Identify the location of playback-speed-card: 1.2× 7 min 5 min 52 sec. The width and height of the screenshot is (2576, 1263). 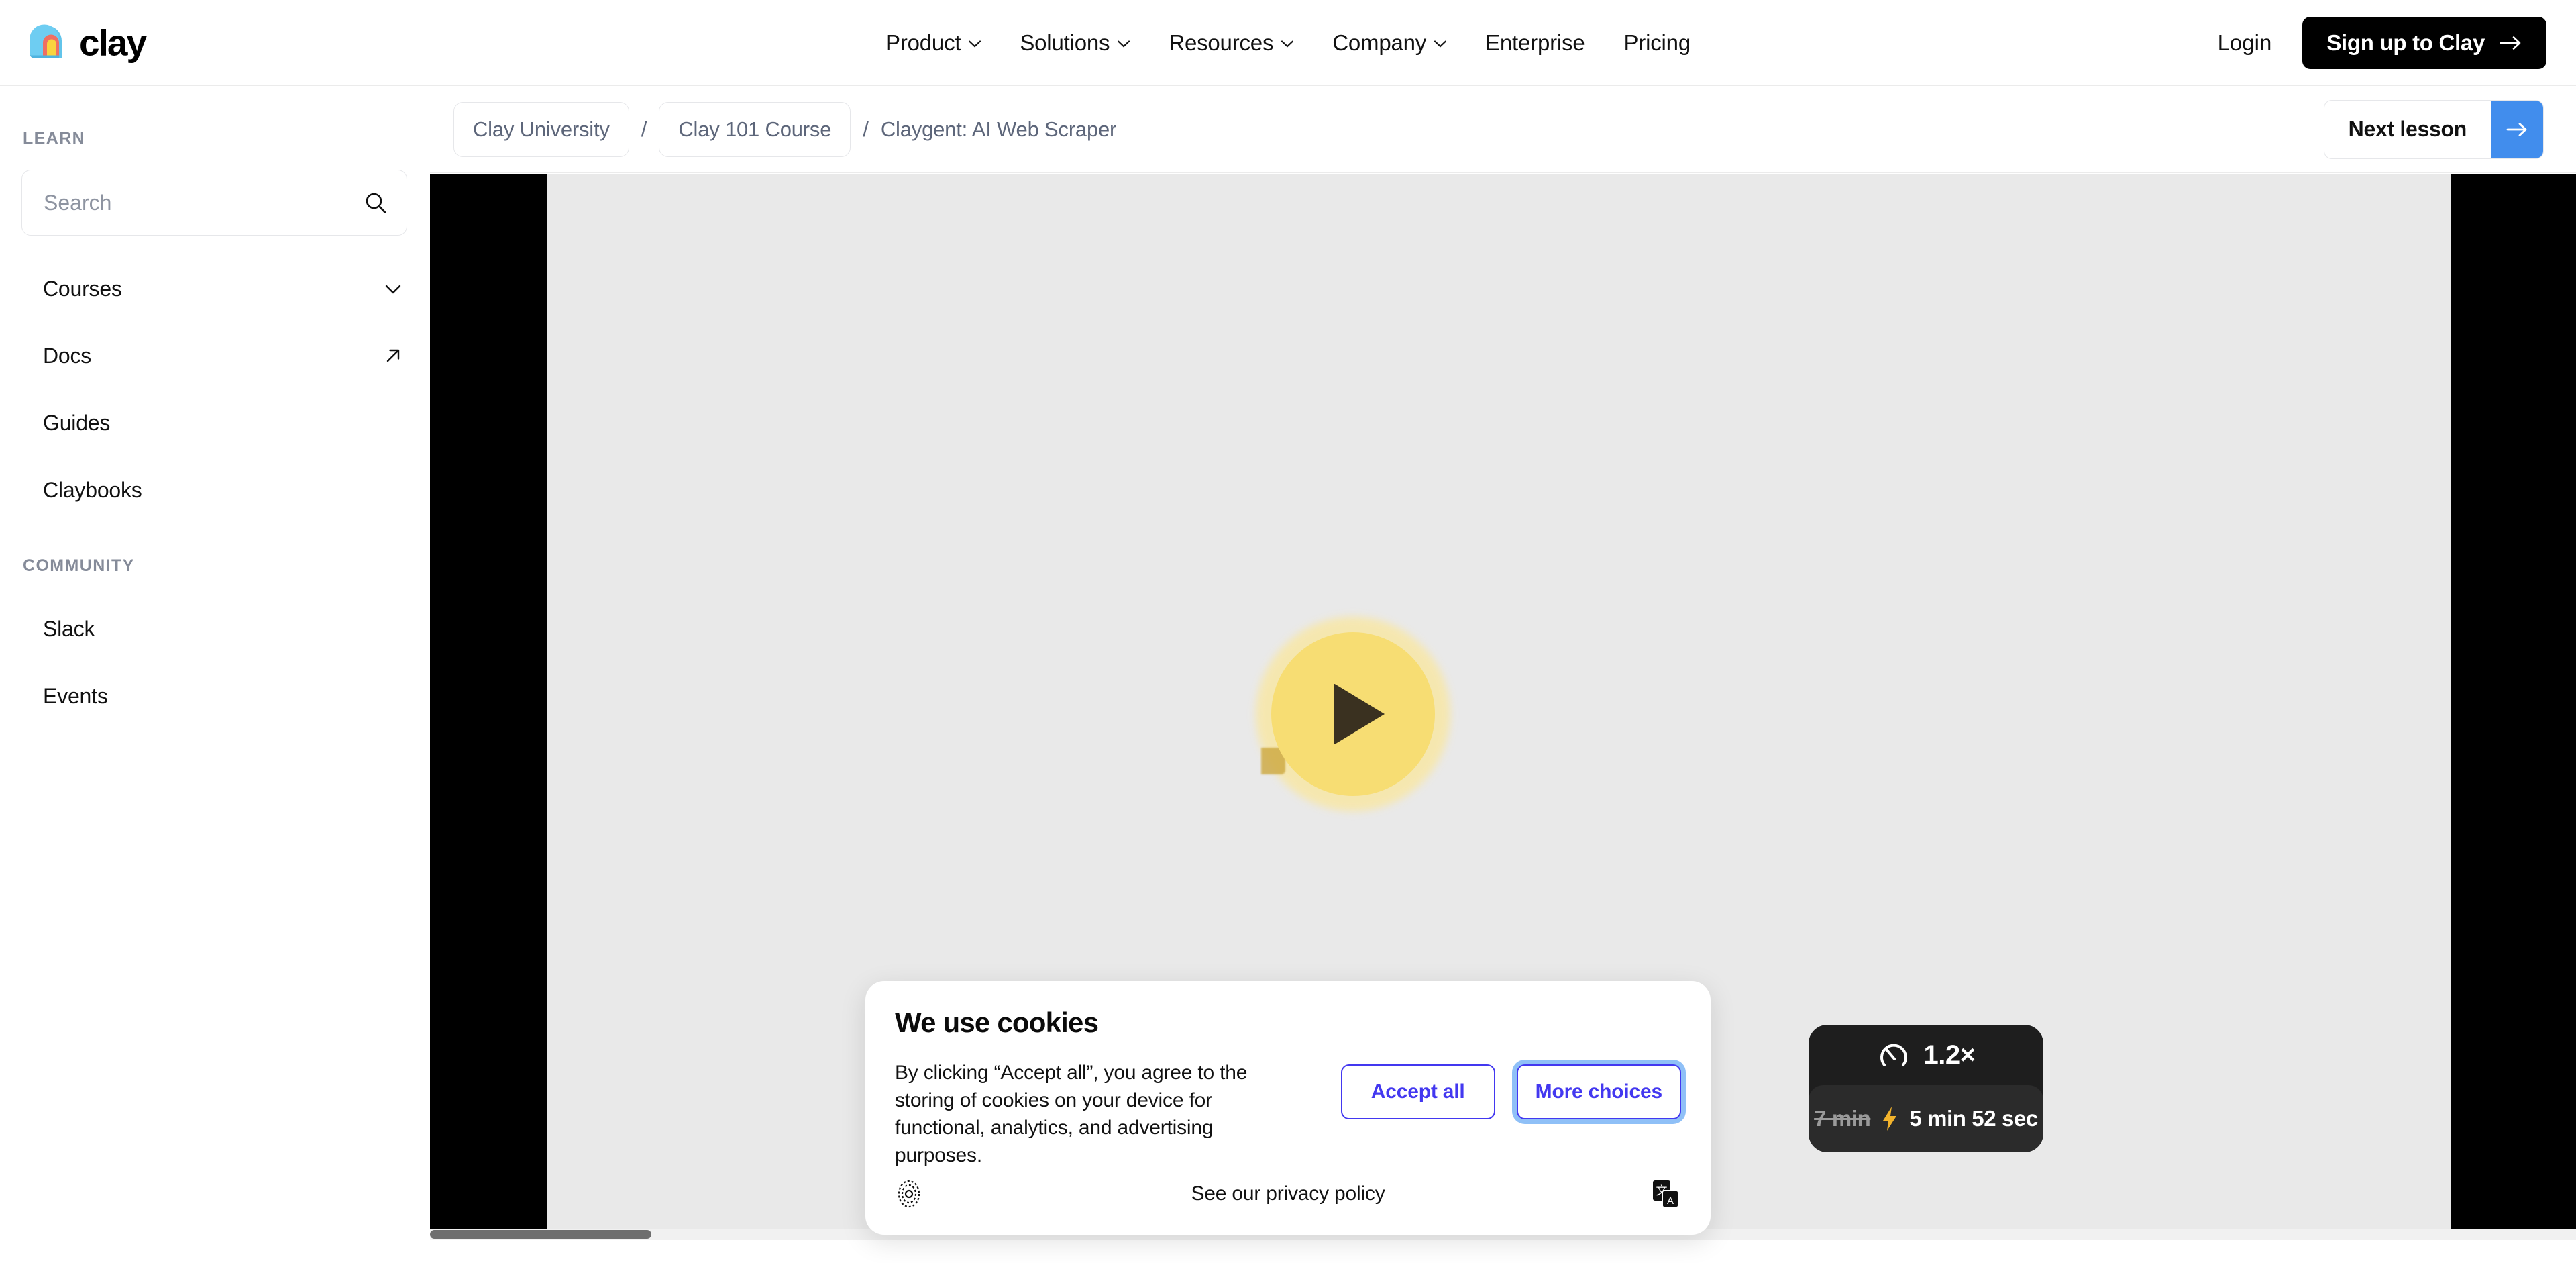
(1926, 1088).